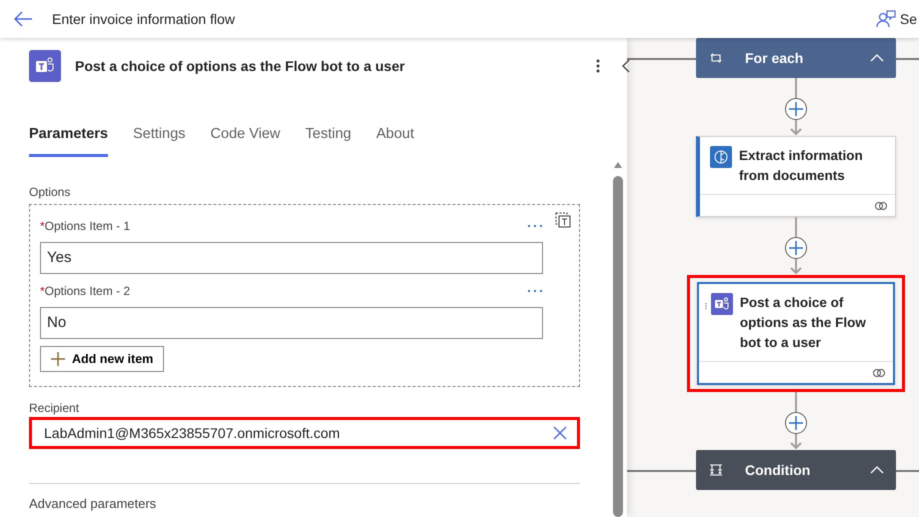 This screenshot has width=919, height=517. What do you see at coordinates (85, 227) in the screenshot?
I see `field-label: *Options Item - 1` at bounding box center [85, 227].